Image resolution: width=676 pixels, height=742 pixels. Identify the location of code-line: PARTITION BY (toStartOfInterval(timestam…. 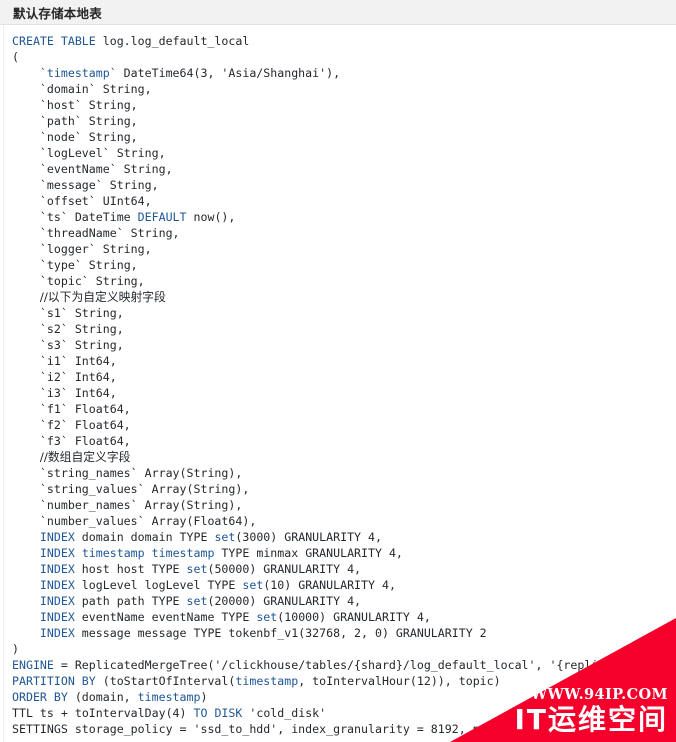
(322, 681).